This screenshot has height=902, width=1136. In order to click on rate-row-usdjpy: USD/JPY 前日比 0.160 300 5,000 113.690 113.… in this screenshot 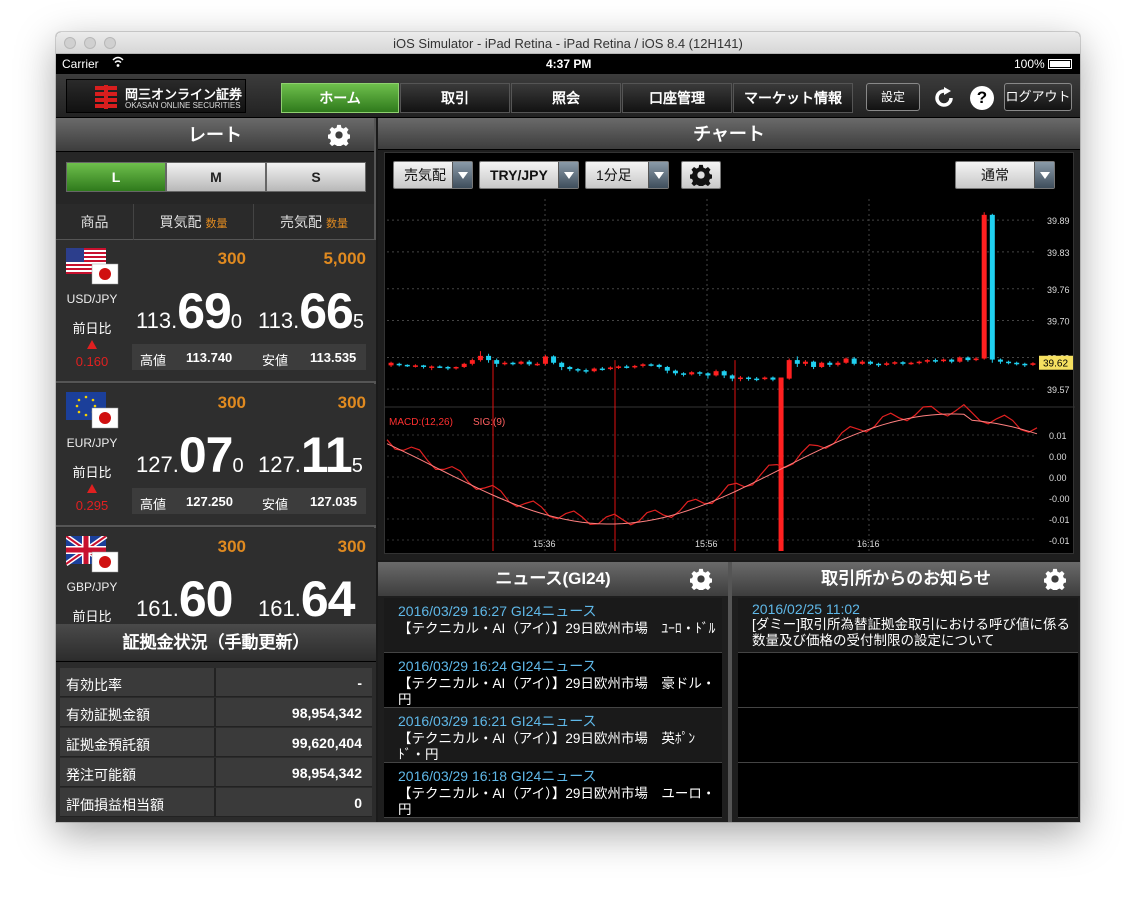, I will do `click(216, 311)`.